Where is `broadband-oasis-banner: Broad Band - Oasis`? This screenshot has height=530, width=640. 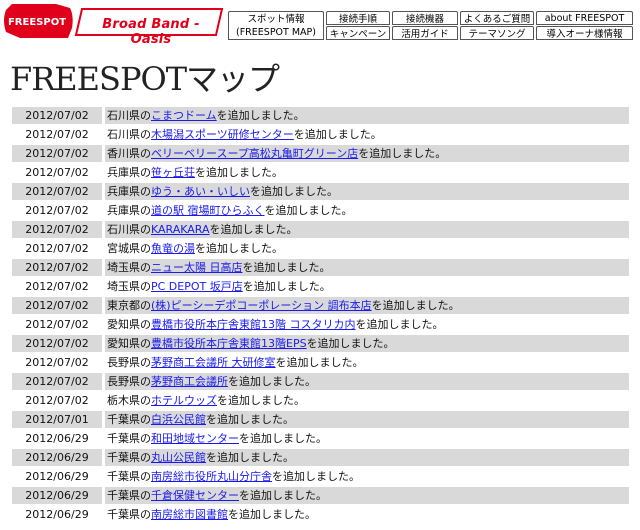
broadband-oasis-banner: Broad Band - Oasis is located at coordinates (149, 27).